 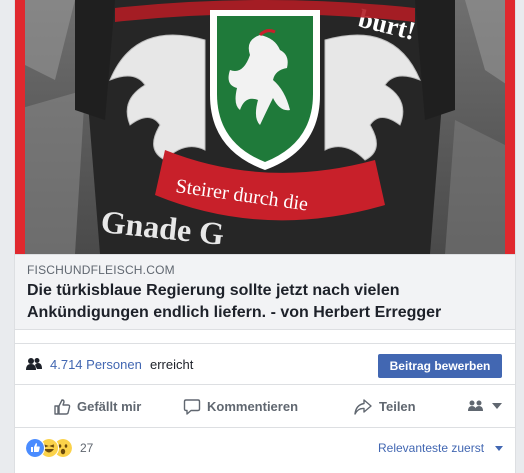 What do you see at coordinates (497, 406) in the screenshot?
I see `chevron-down-icon` at bounding box center [497, 406].